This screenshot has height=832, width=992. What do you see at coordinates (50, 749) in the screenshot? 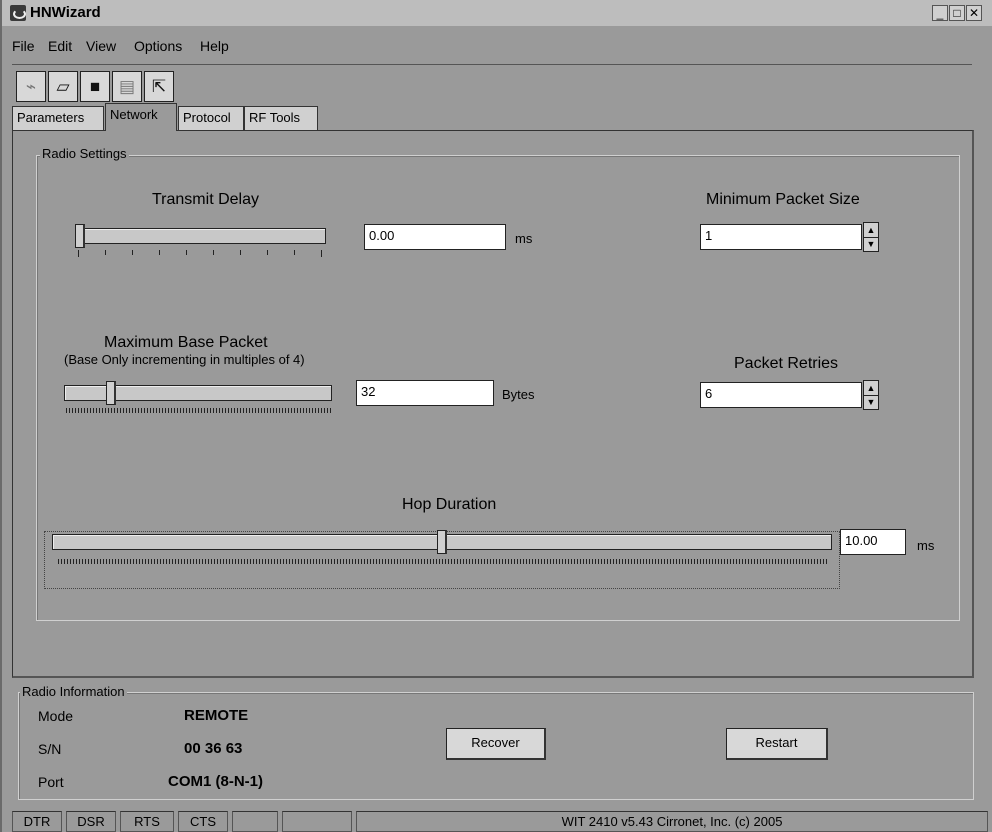
I see `sn-label: S/N` at bounding box center [50, 749].